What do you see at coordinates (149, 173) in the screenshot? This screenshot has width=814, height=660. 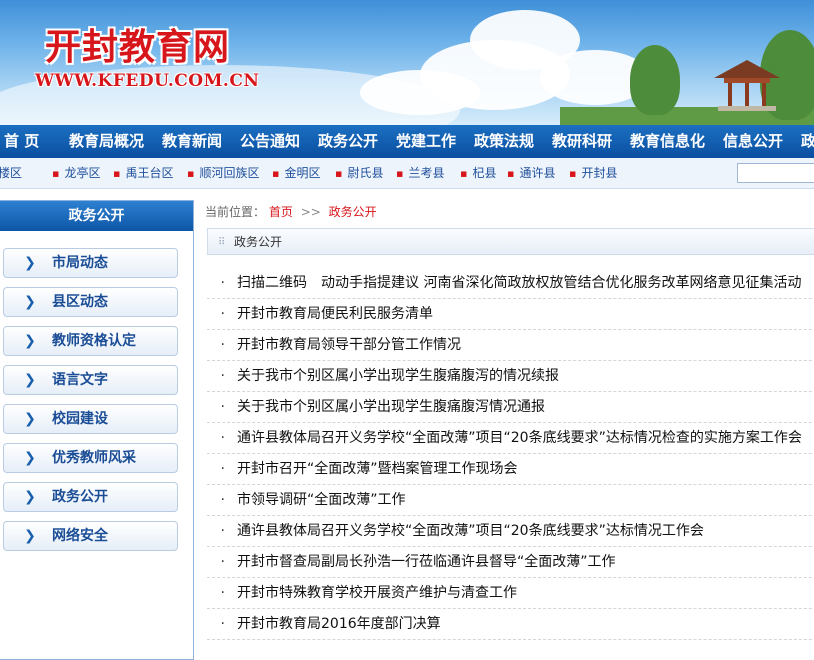 I see `district-label: 禹王台区` at bounding box center [149, 173].